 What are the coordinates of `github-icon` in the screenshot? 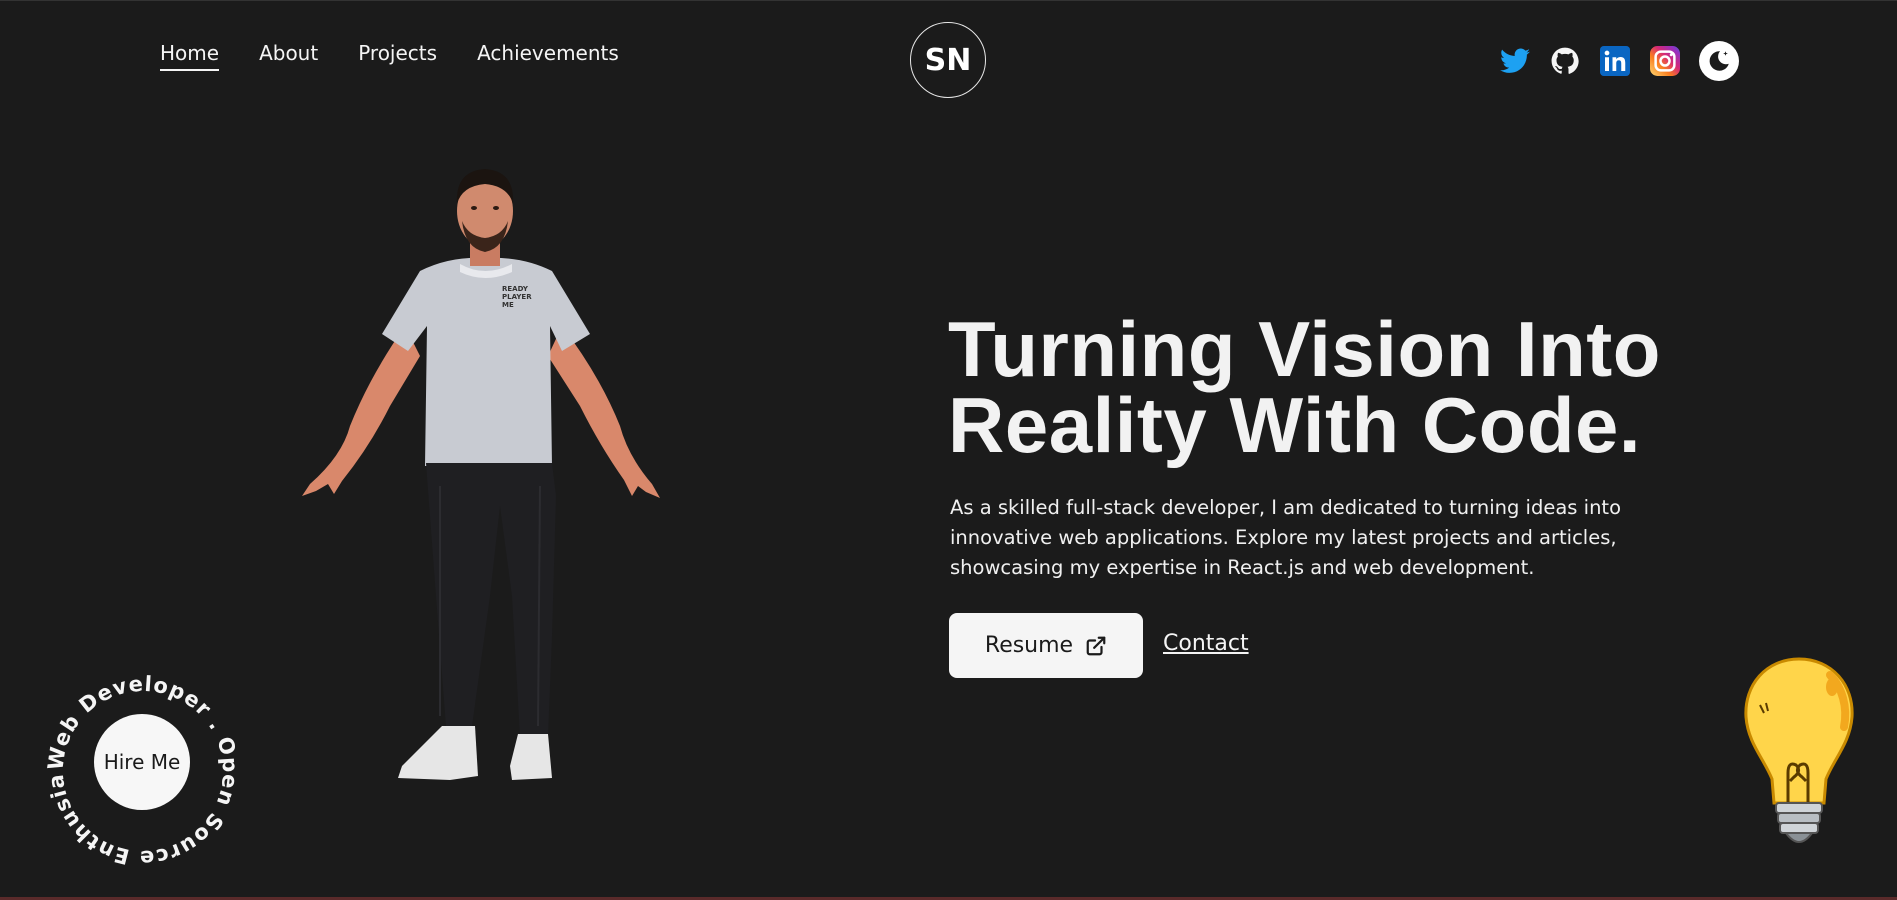 It's located at (1565, 61).